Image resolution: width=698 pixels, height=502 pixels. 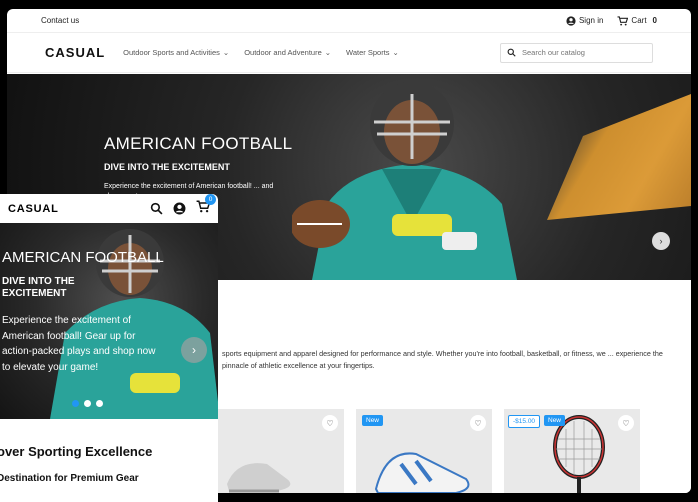 I want to click on mobile-nav: CASUAL 0, so click(x=109, y=208).